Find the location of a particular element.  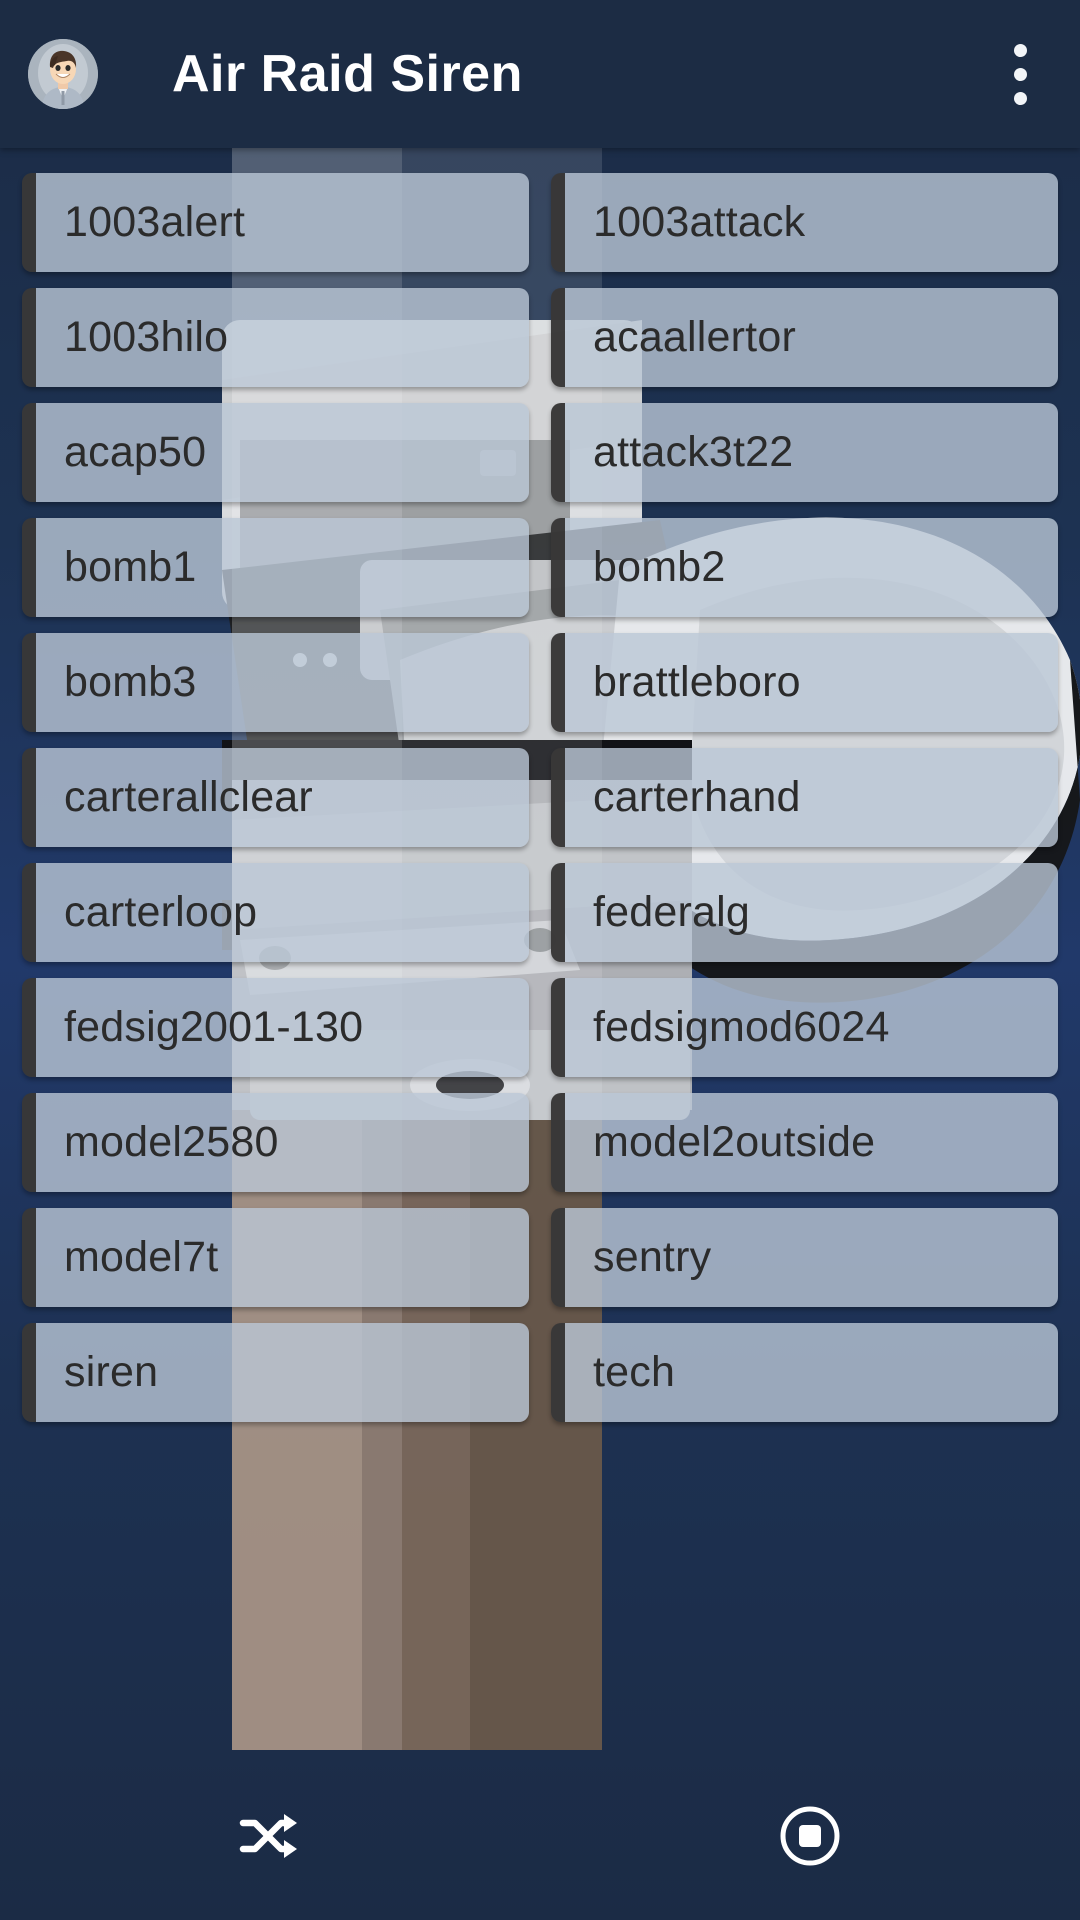

stop-button is located at coordinates (810, 1836).